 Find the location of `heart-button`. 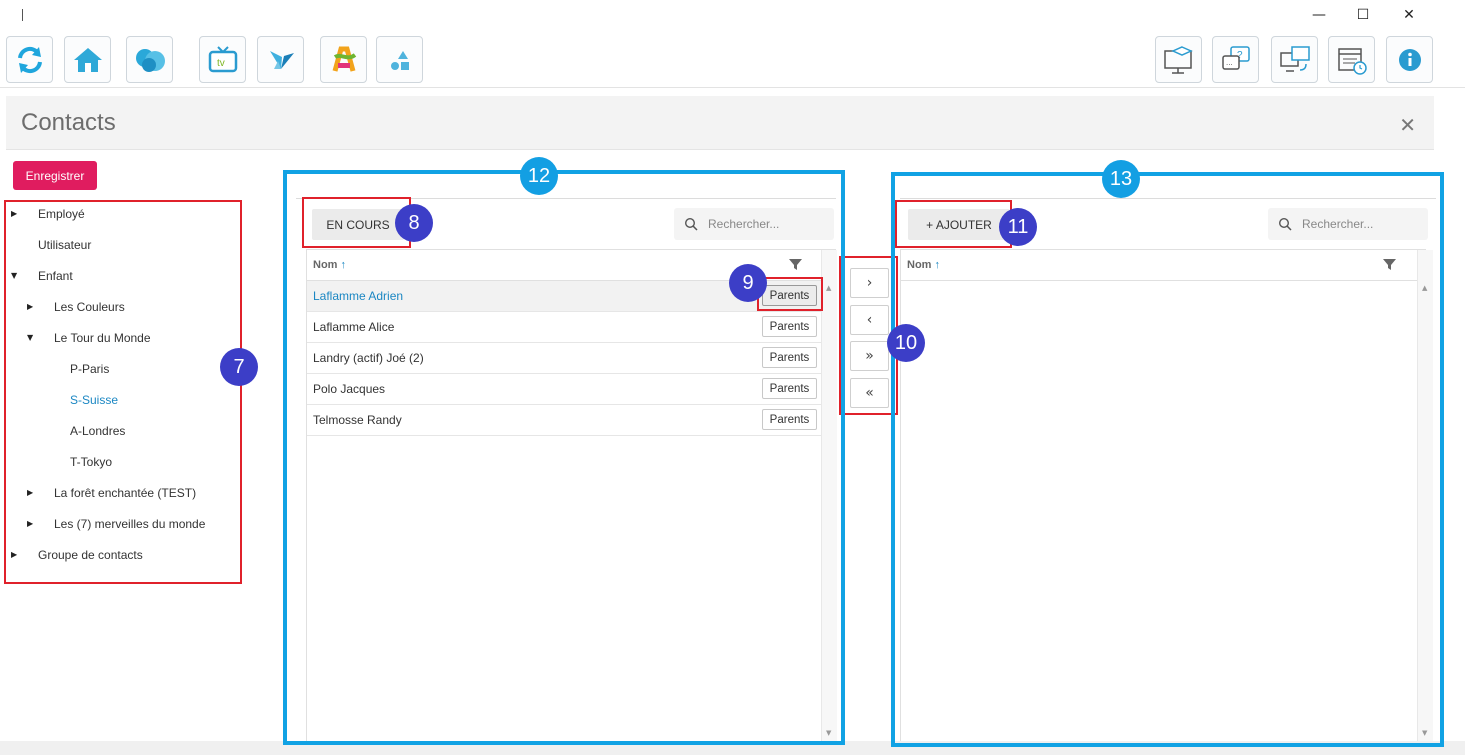

heart-button is located at coordinates (149, 59).